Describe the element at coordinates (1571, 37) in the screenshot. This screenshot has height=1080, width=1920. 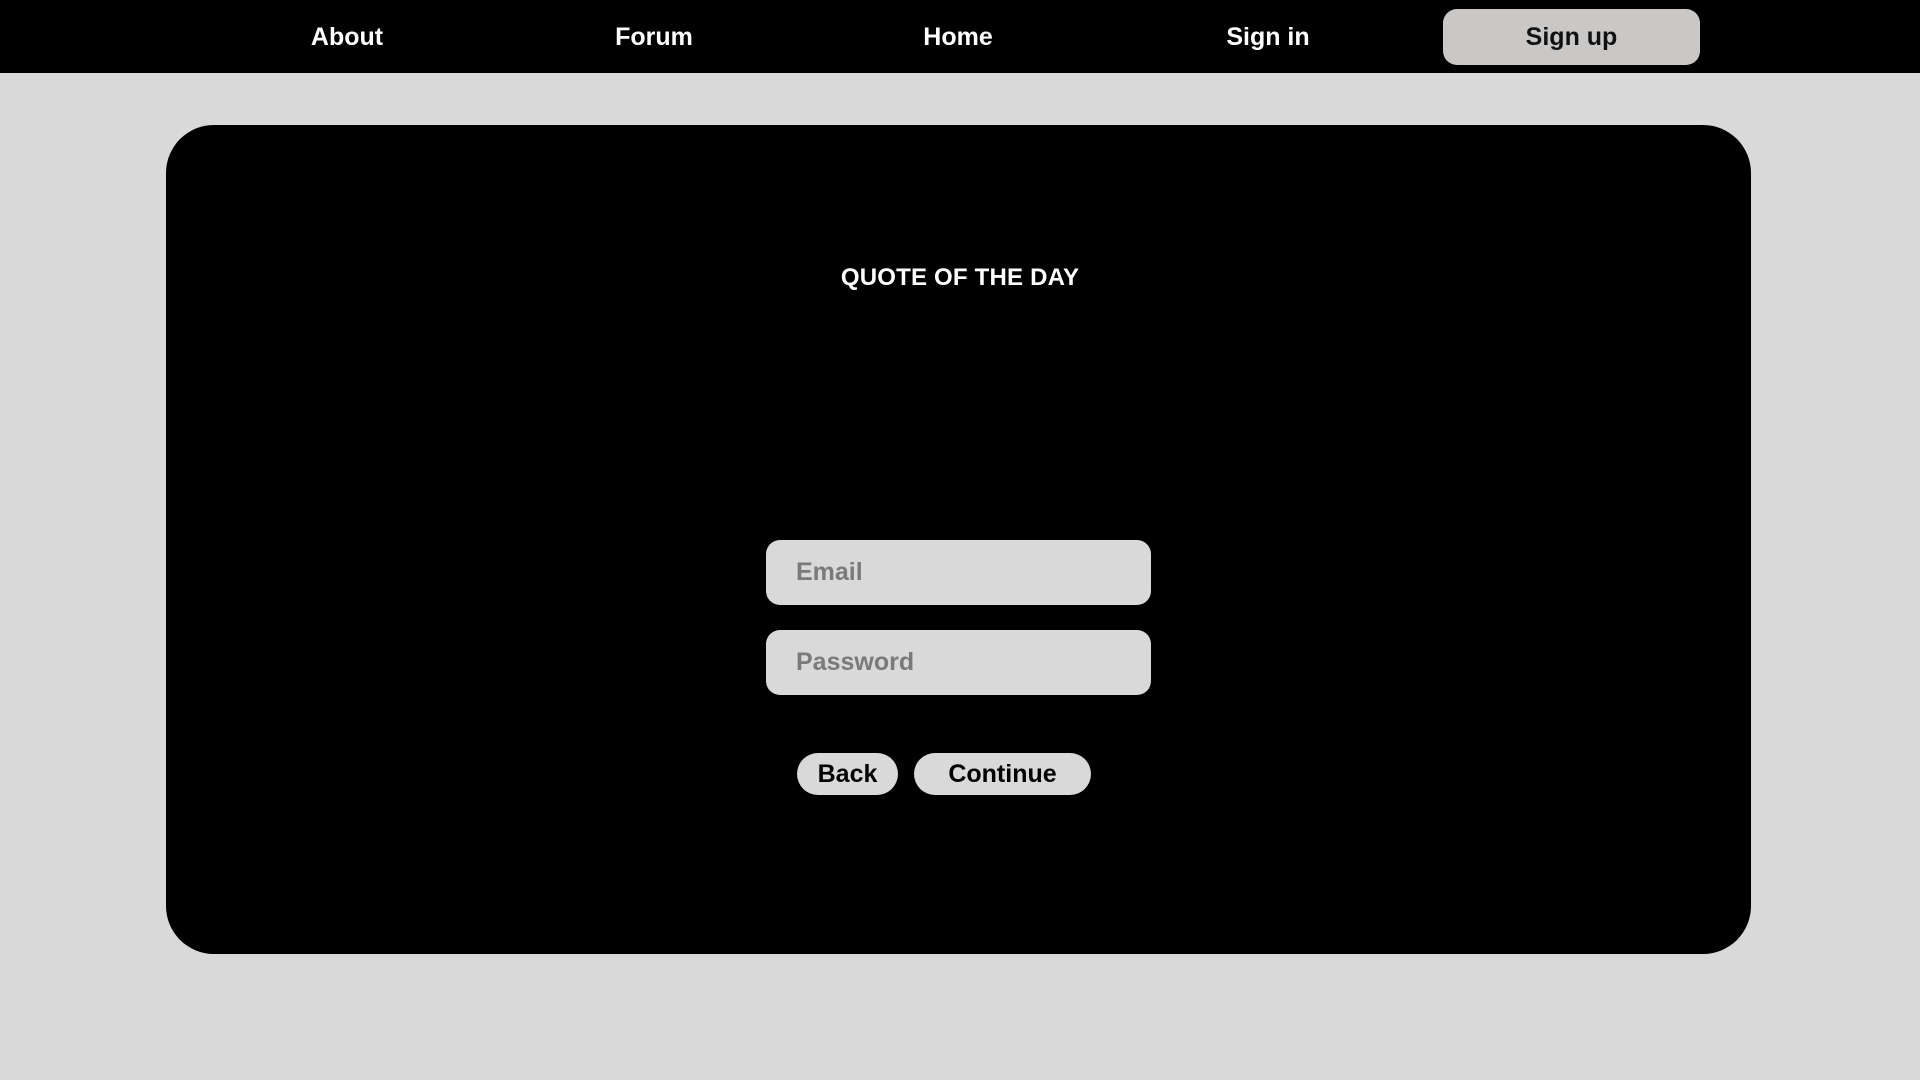
I see `sign-up-button: Sign up` at that location.